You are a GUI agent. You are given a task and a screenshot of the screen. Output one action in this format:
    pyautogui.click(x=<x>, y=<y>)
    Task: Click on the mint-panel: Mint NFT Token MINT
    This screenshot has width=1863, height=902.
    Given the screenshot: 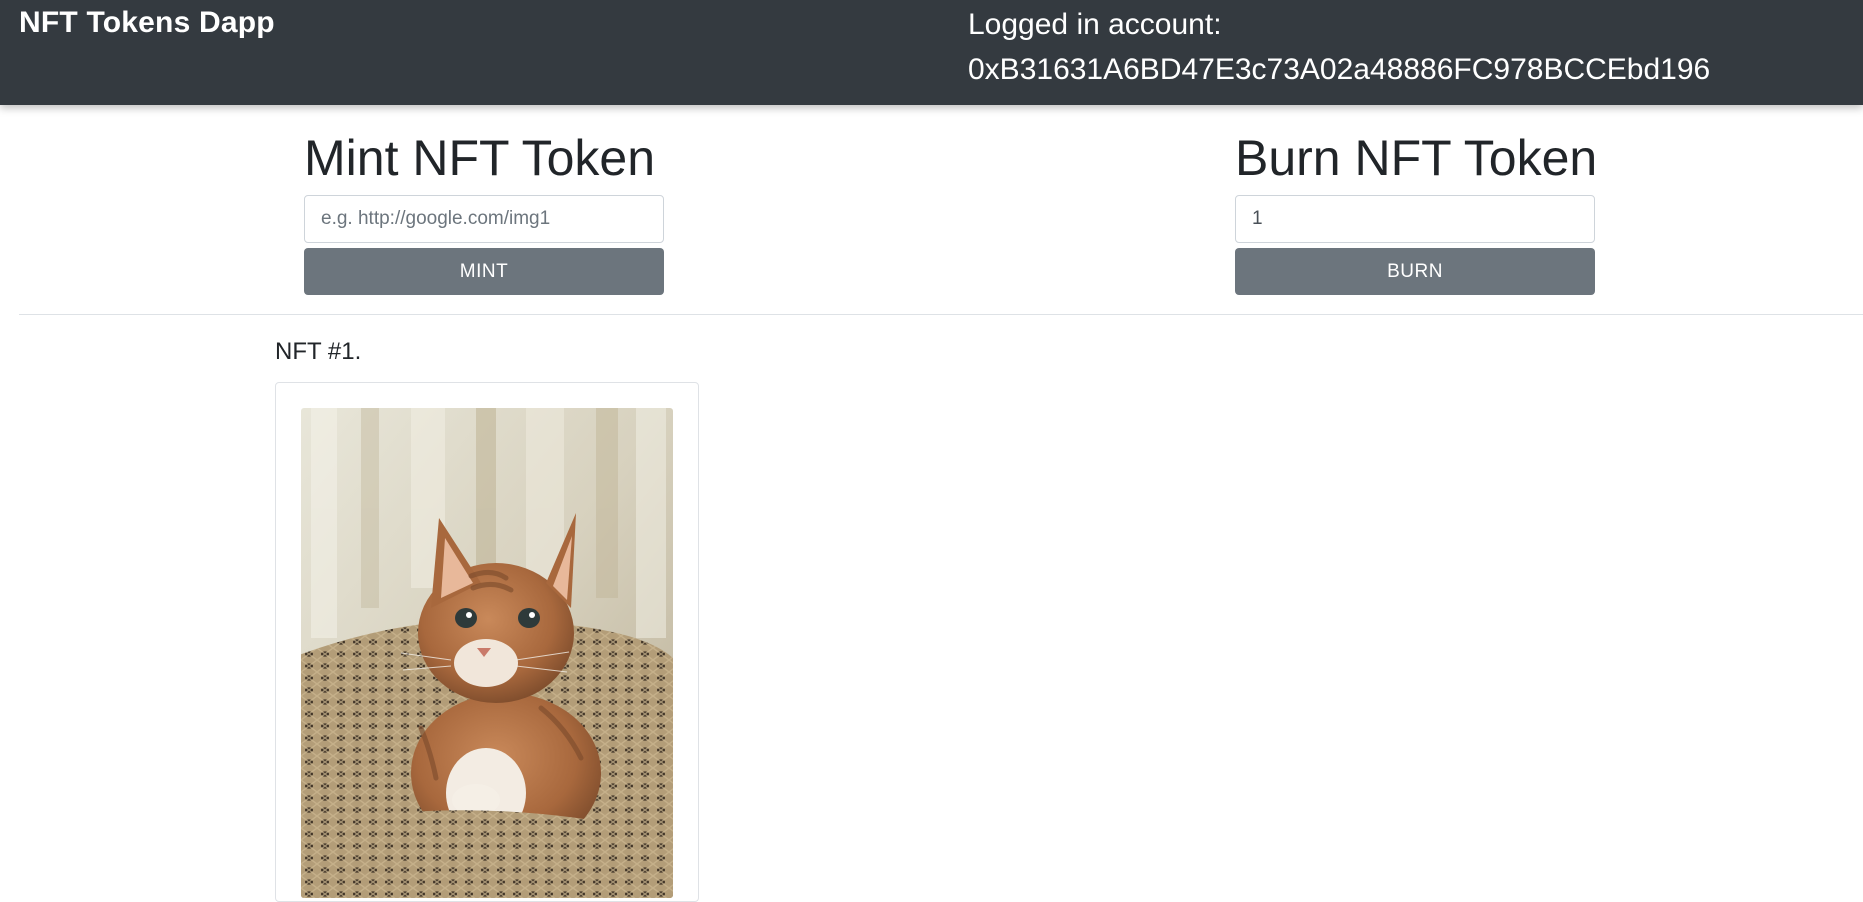 What is the action you would take?
    pyautogui.click(x=484, y=211)
    